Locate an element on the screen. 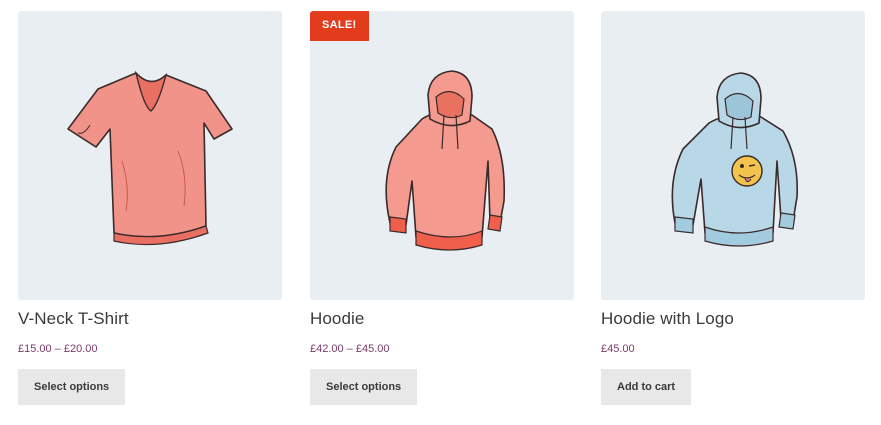  sale-badge: SALE! is located at coordinates (339, 26).